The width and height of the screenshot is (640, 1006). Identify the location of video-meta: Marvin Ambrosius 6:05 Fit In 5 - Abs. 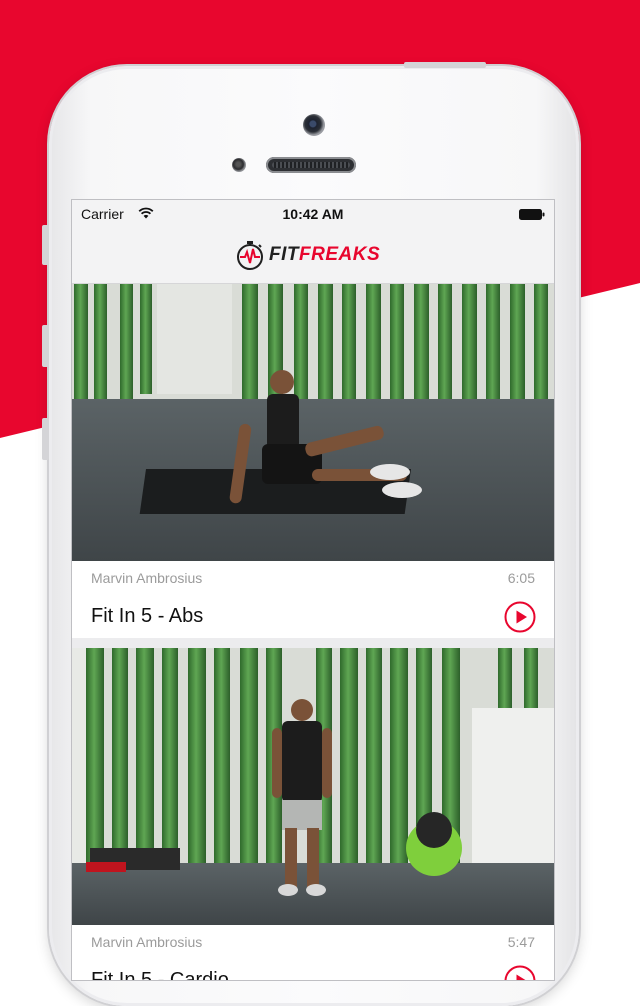
(313, 599).